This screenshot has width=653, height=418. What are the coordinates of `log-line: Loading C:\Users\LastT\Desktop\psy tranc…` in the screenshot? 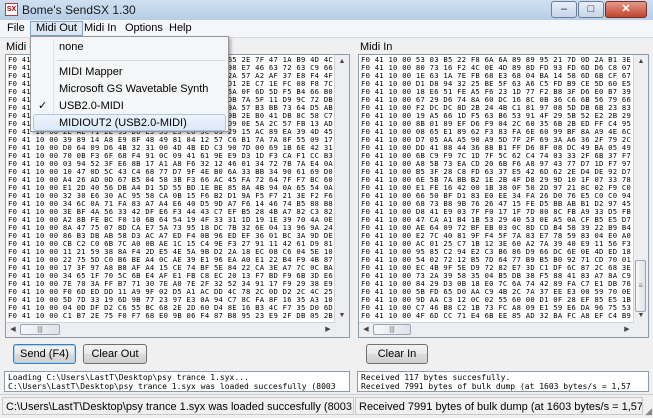 It's located at (128, 377).